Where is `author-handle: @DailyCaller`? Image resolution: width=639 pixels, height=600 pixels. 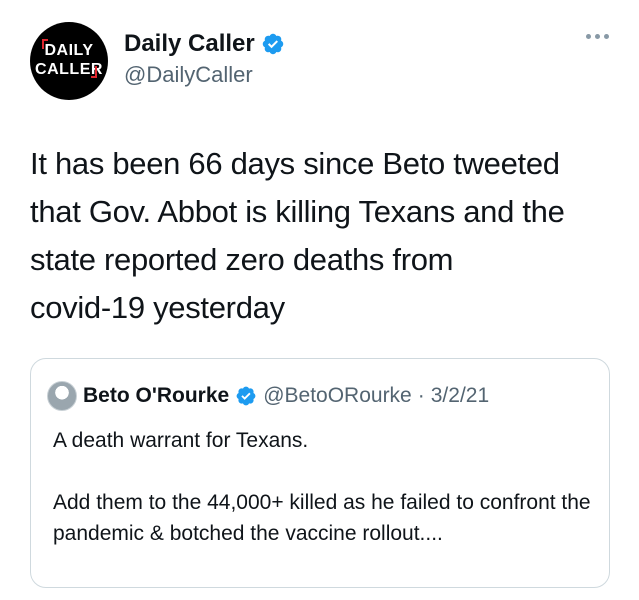 author-handle: @DailyCaller is located at coordinates (188, 75).